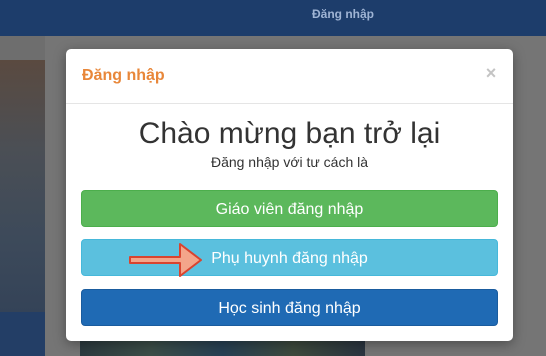  I want to click on login-as-subtitle: Đăng nhập với tư cách là, so click(289, 162).